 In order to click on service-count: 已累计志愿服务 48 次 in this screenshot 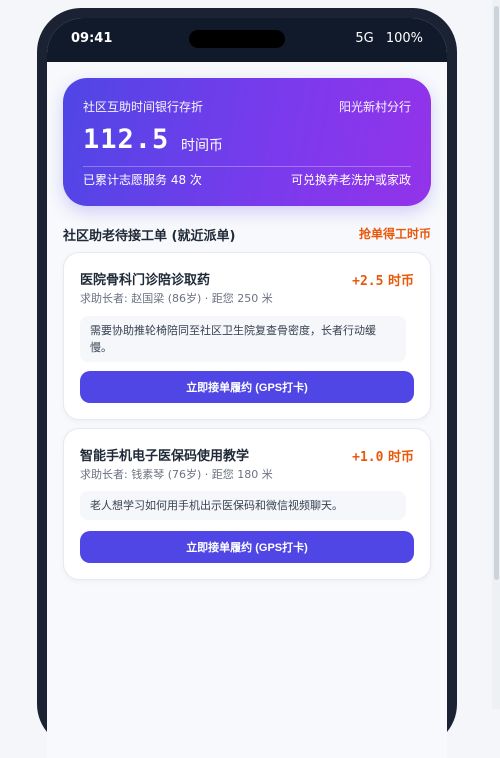, I will do `click(142, 180)`.